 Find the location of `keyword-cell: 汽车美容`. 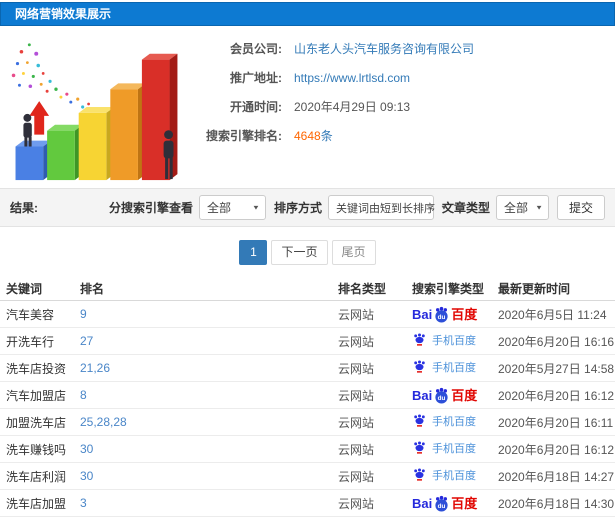

keyword-cell: 汽车美容 is located at coordinates (30, 314).